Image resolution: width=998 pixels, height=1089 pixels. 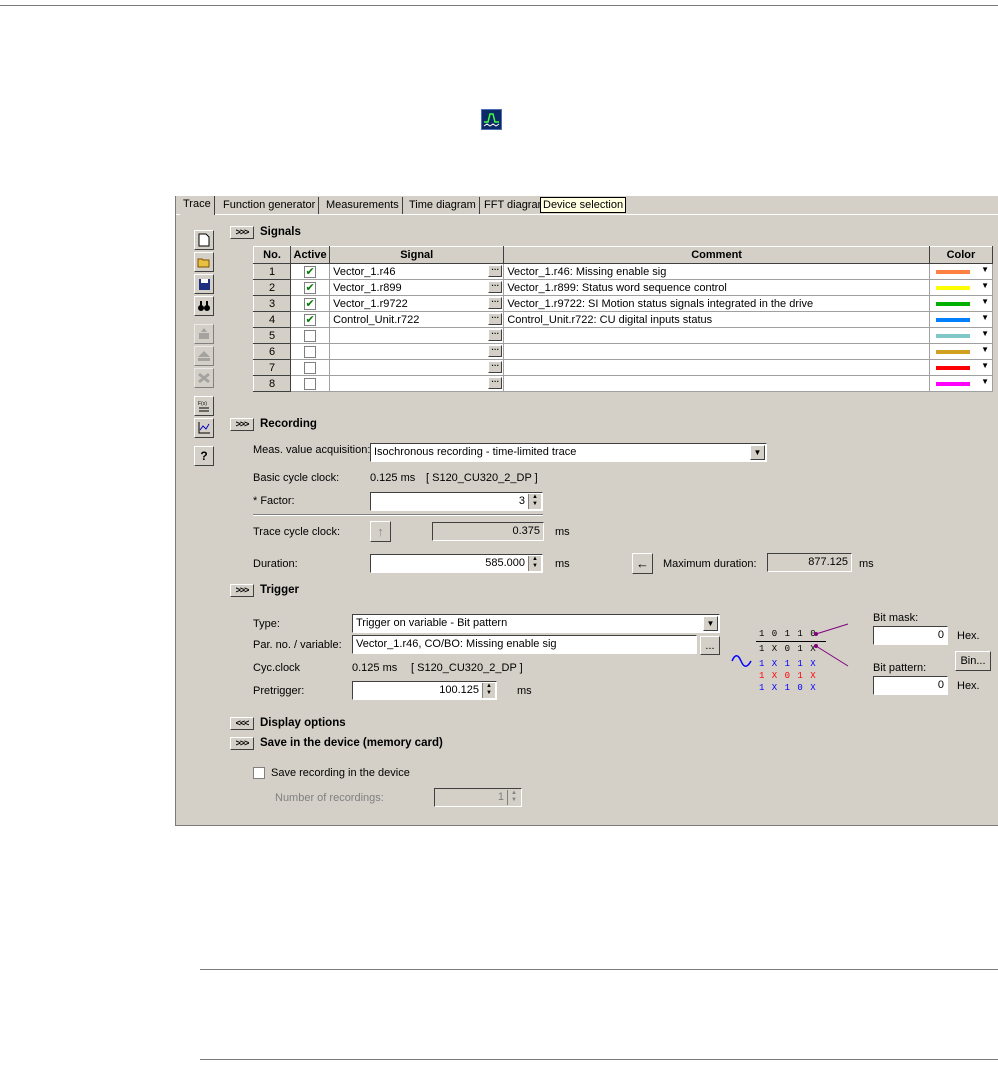 What do you see at coordinates (242, 232) in the screenshot?
I see `signals-expander: >>>` at bounding box center [242, 232].